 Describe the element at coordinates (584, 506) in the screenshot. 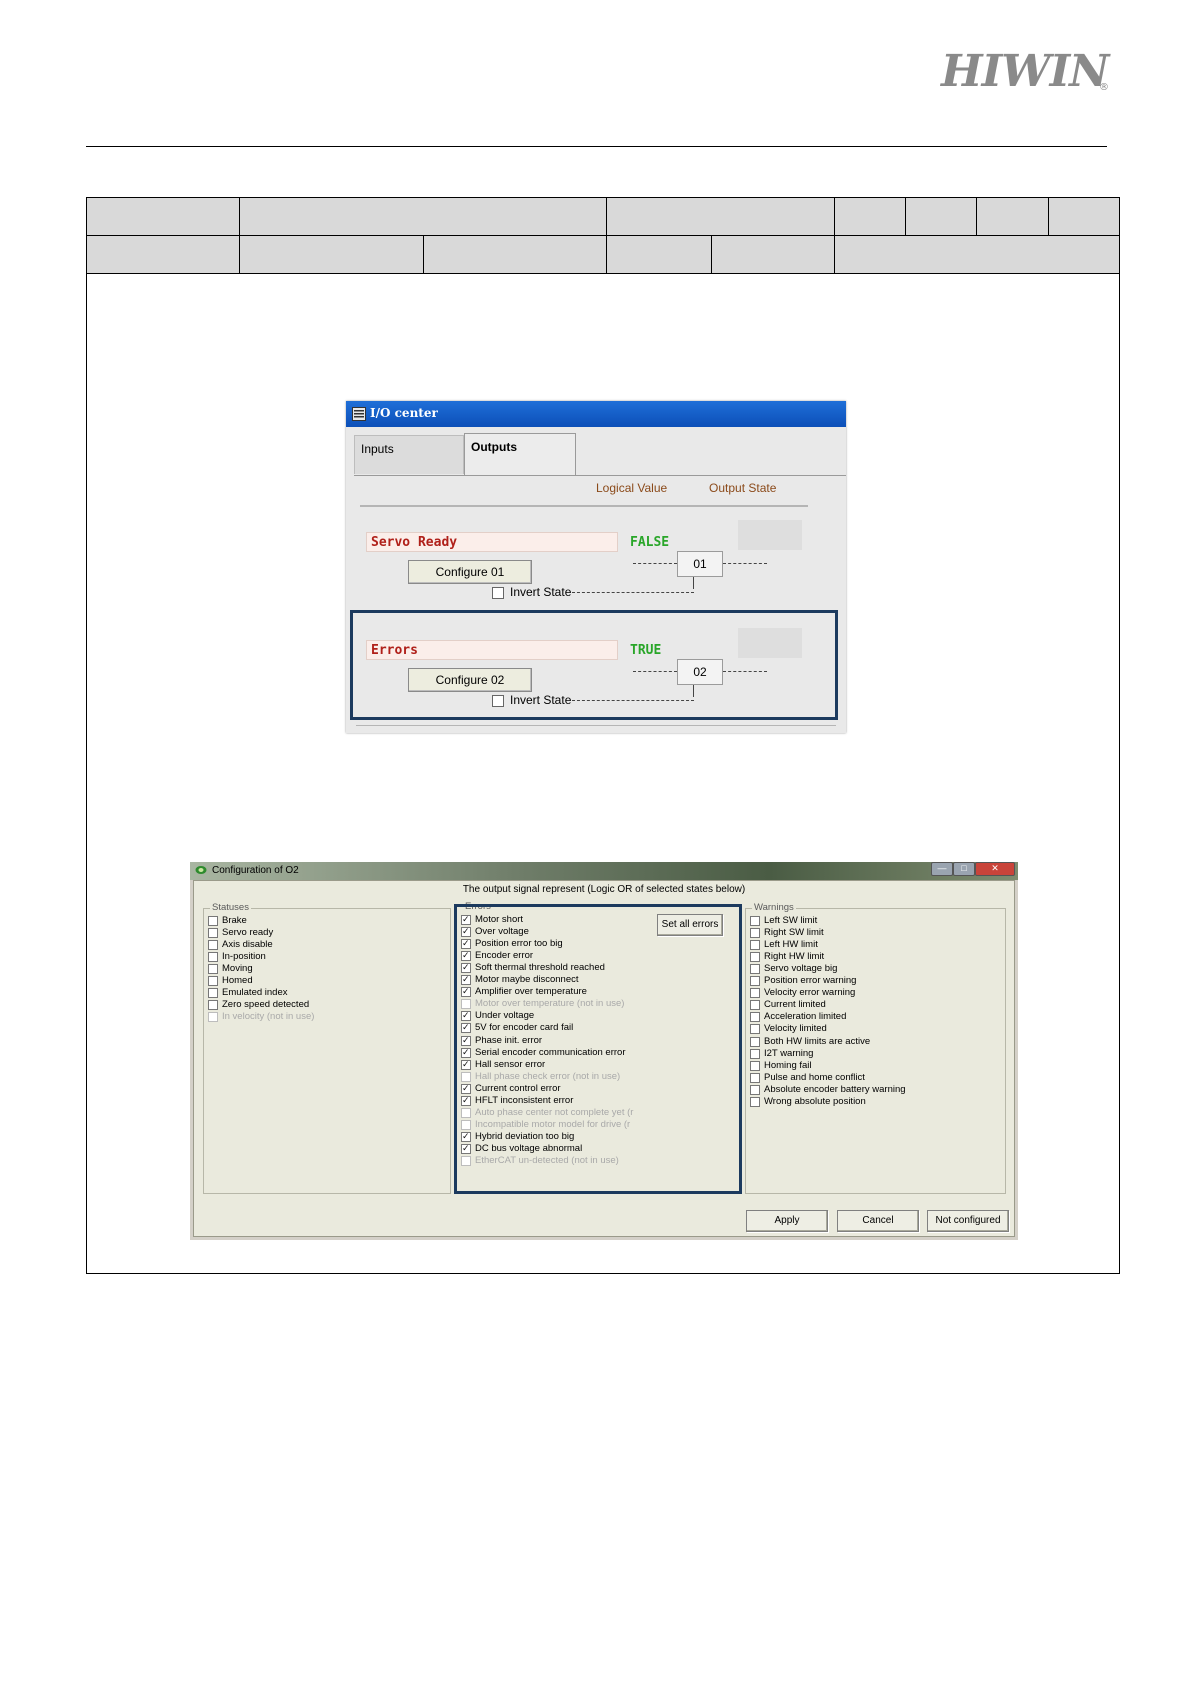

I see `header-separator` at that location.